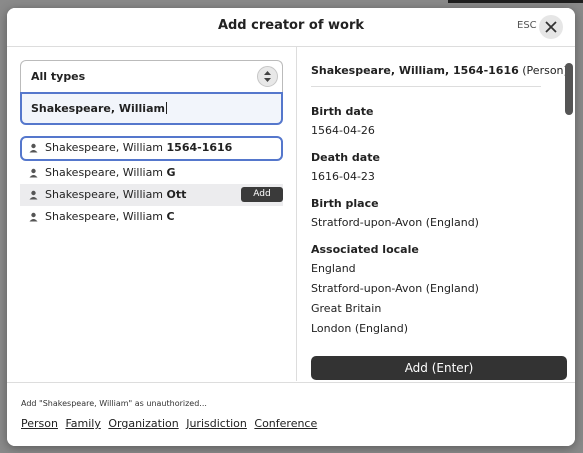 Image resolution: width=583 pixels, height=453 pixels. I want to click on death-date-label: Death date, so click(345, 157).